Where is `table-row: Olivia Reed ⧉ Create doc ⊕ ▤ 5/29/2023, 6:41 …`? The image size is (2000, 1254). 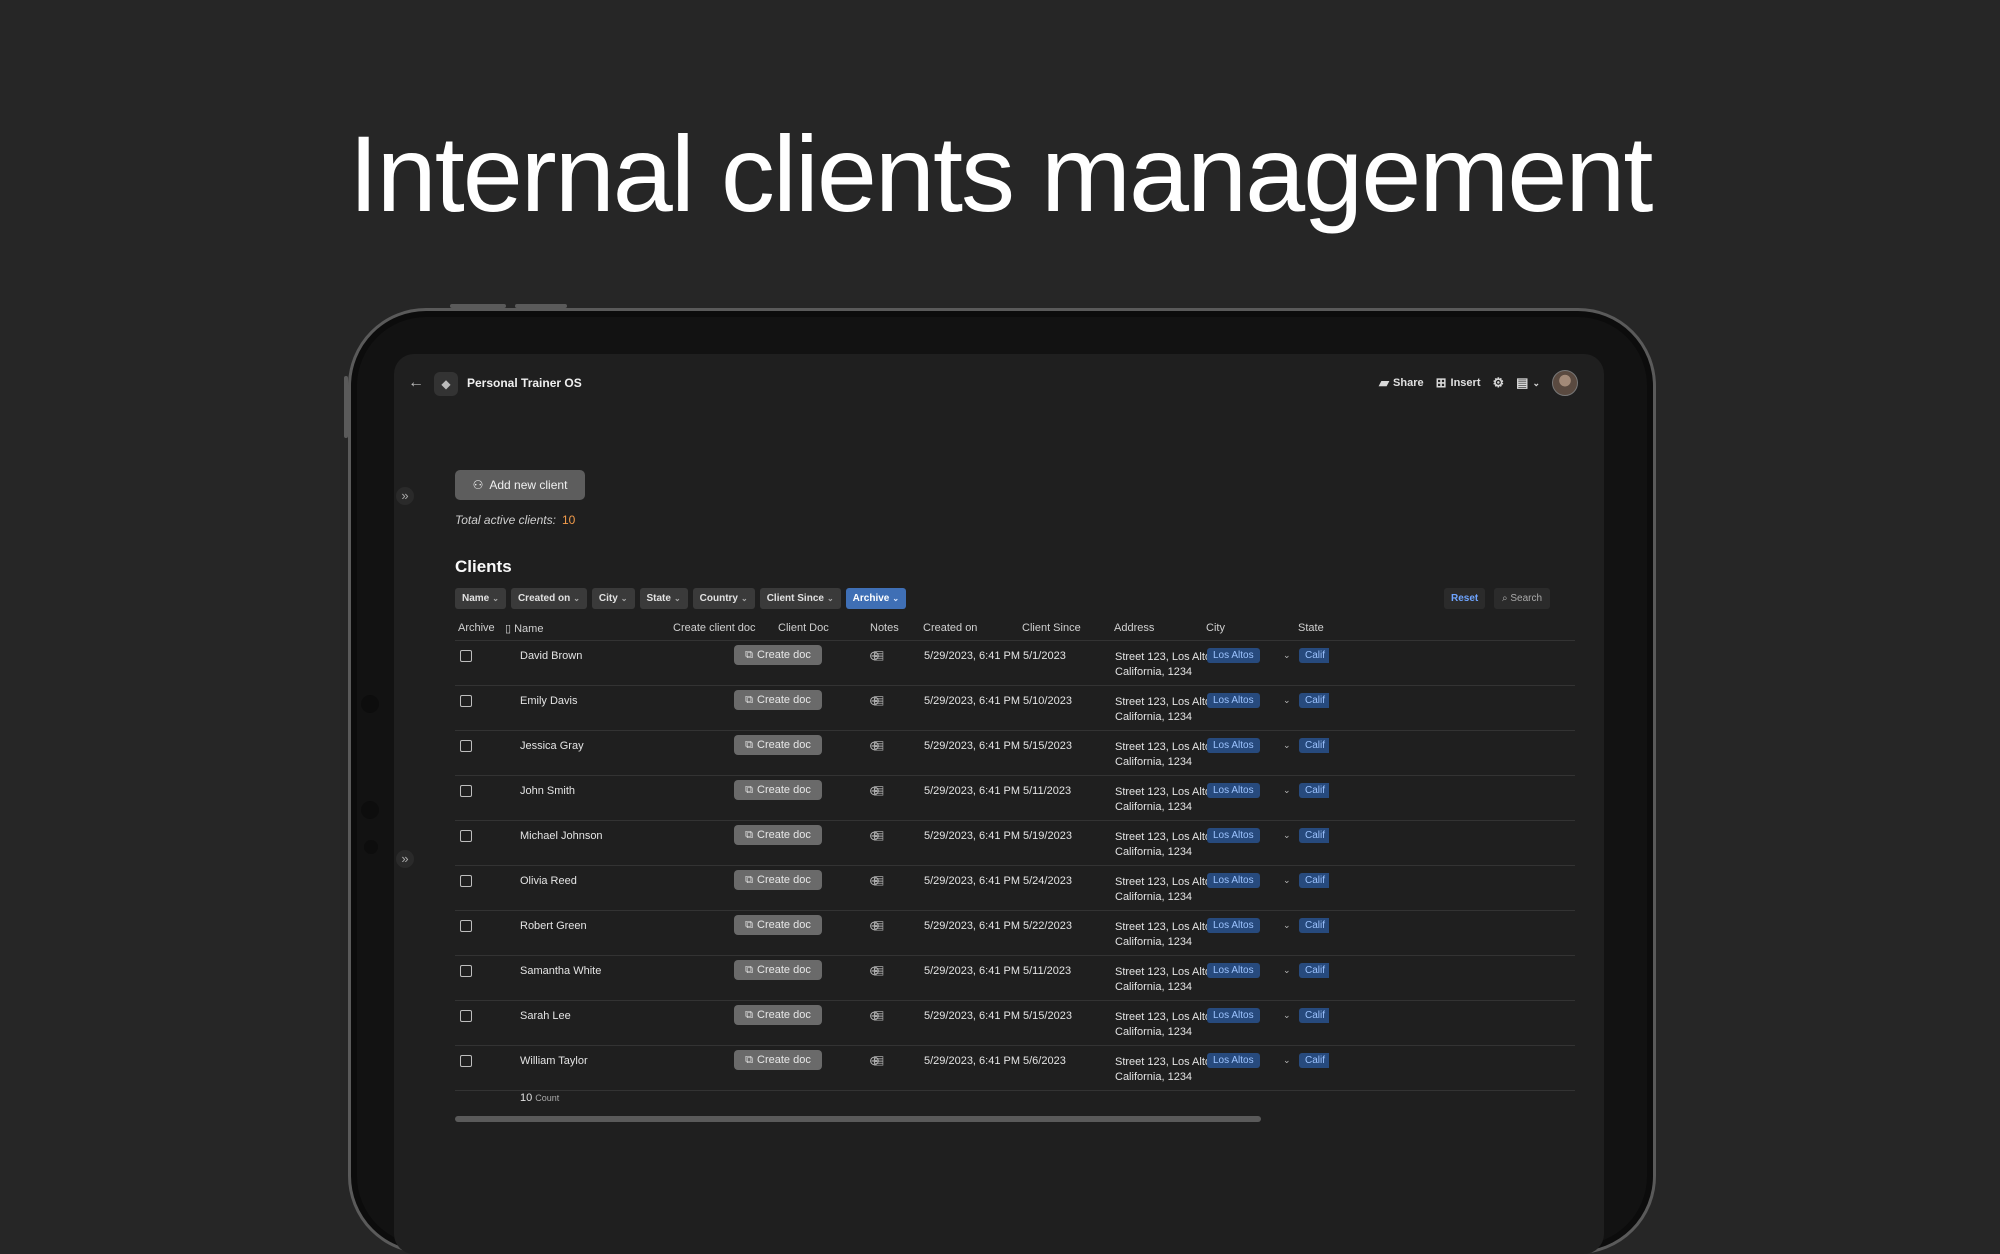 table-row: Olivia Reed ⧉ Create doc ⊕ ▤ 5/29/2023, 6:41 … is located at coordinates (1015, 888).